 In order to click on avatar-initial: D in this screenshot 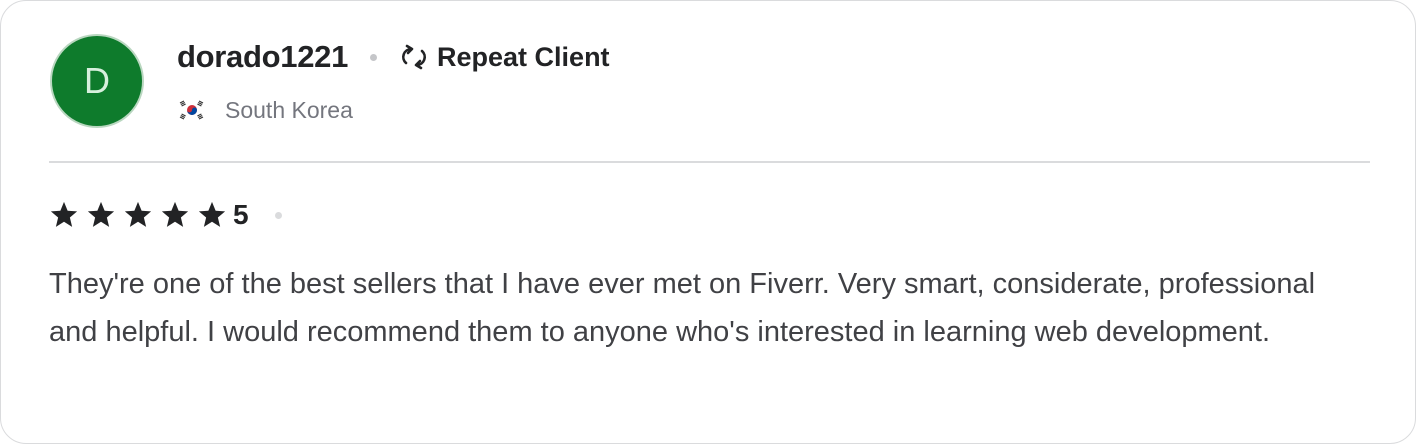, I will do `click(97, 80)`.